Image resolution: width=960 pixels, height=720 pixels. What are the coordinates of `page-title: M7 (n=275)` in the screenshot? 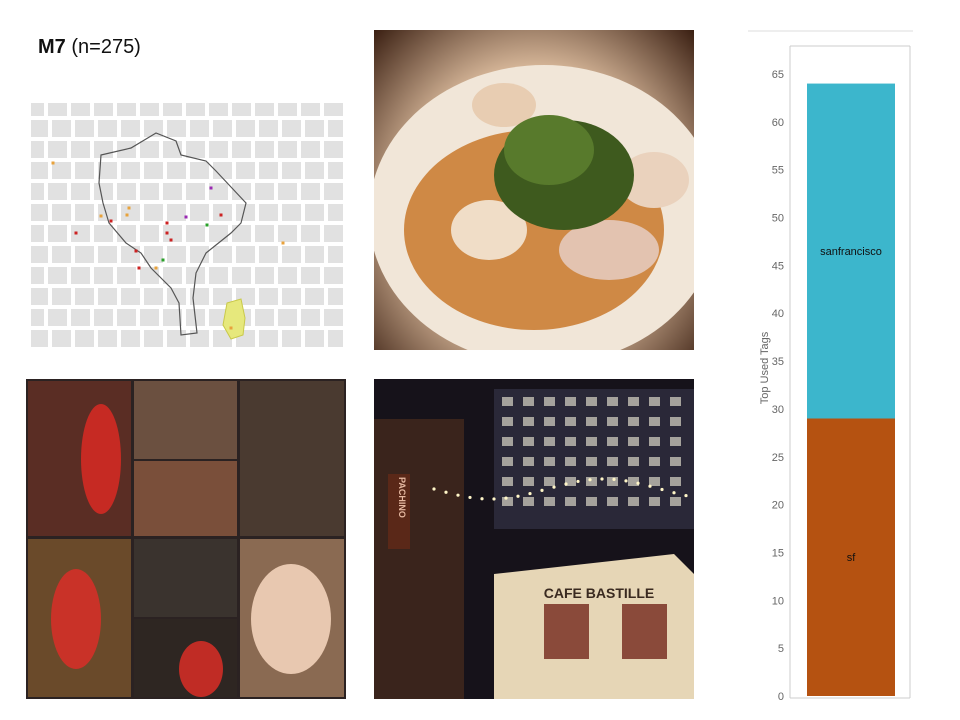 It's located at (89, 47).